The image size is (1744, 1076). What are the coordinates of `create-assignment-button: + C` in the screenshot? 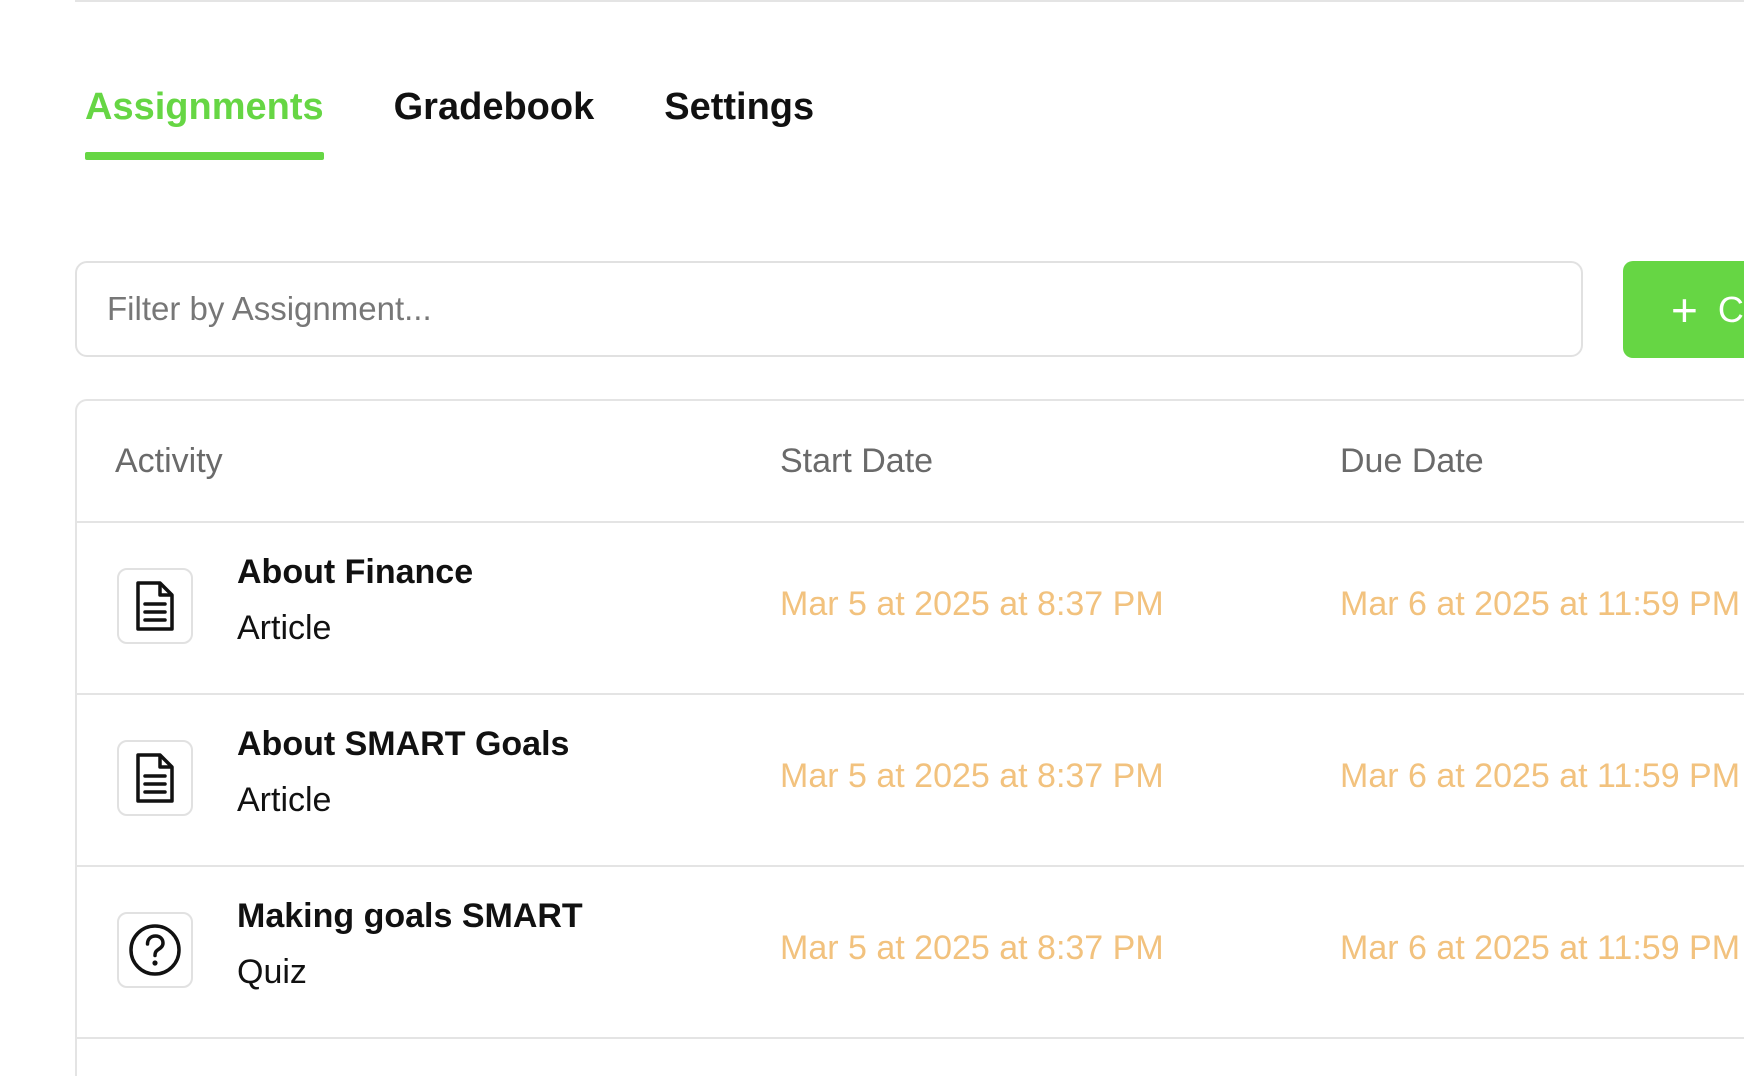 It's located at (1683, 309).